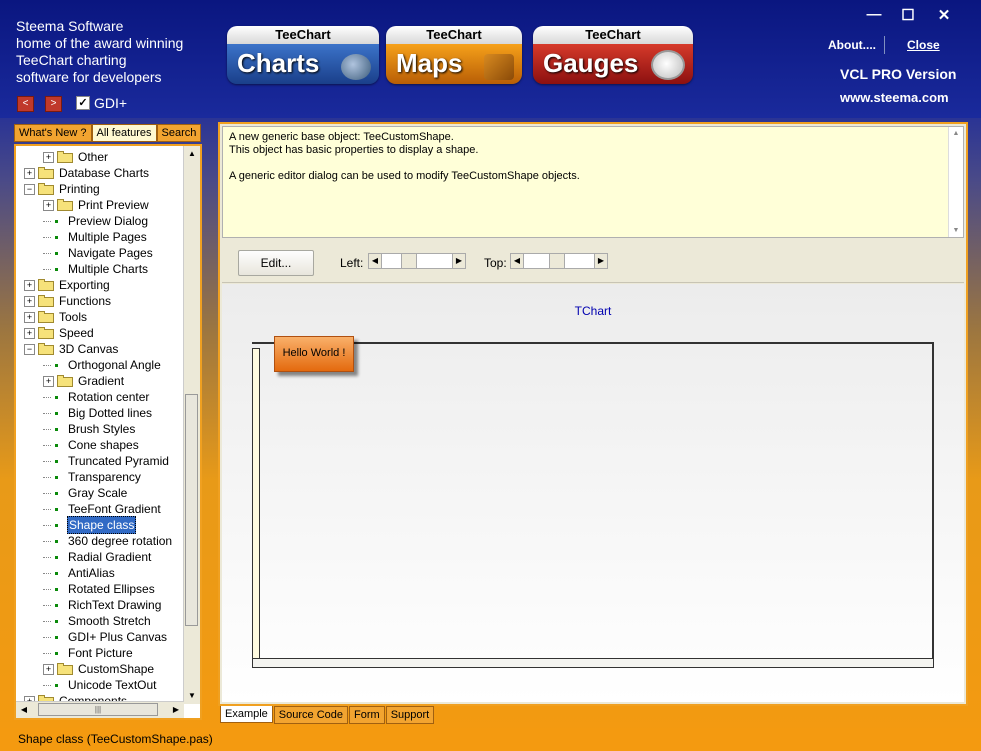 The image size is (981, 751). I want to click on tree-item: Rotated Ellipses, so click(99, 589).